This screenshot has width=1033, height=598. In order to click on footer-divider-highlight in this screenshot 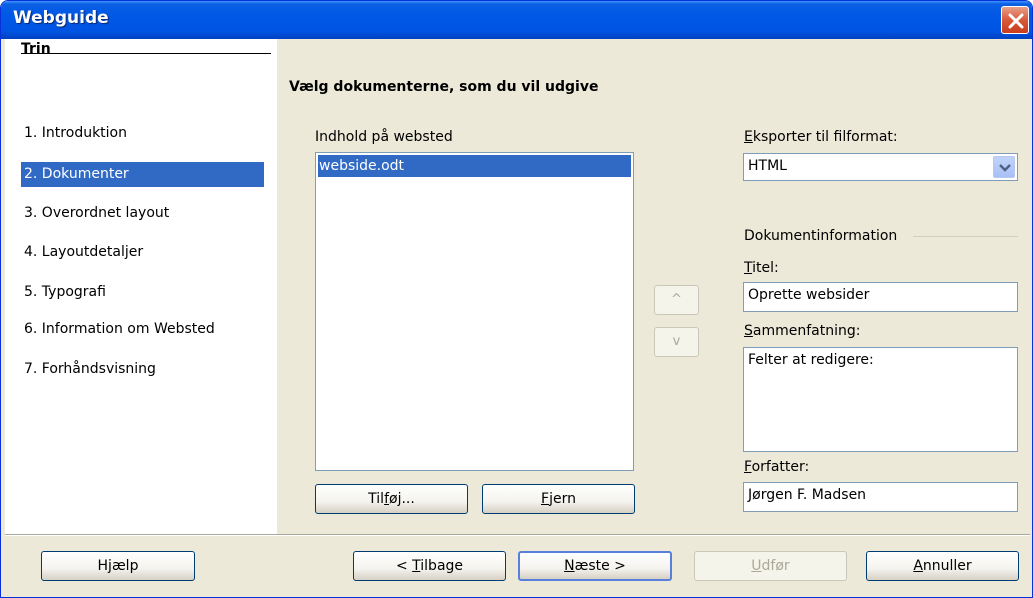, I will do `click(517, 535)`.